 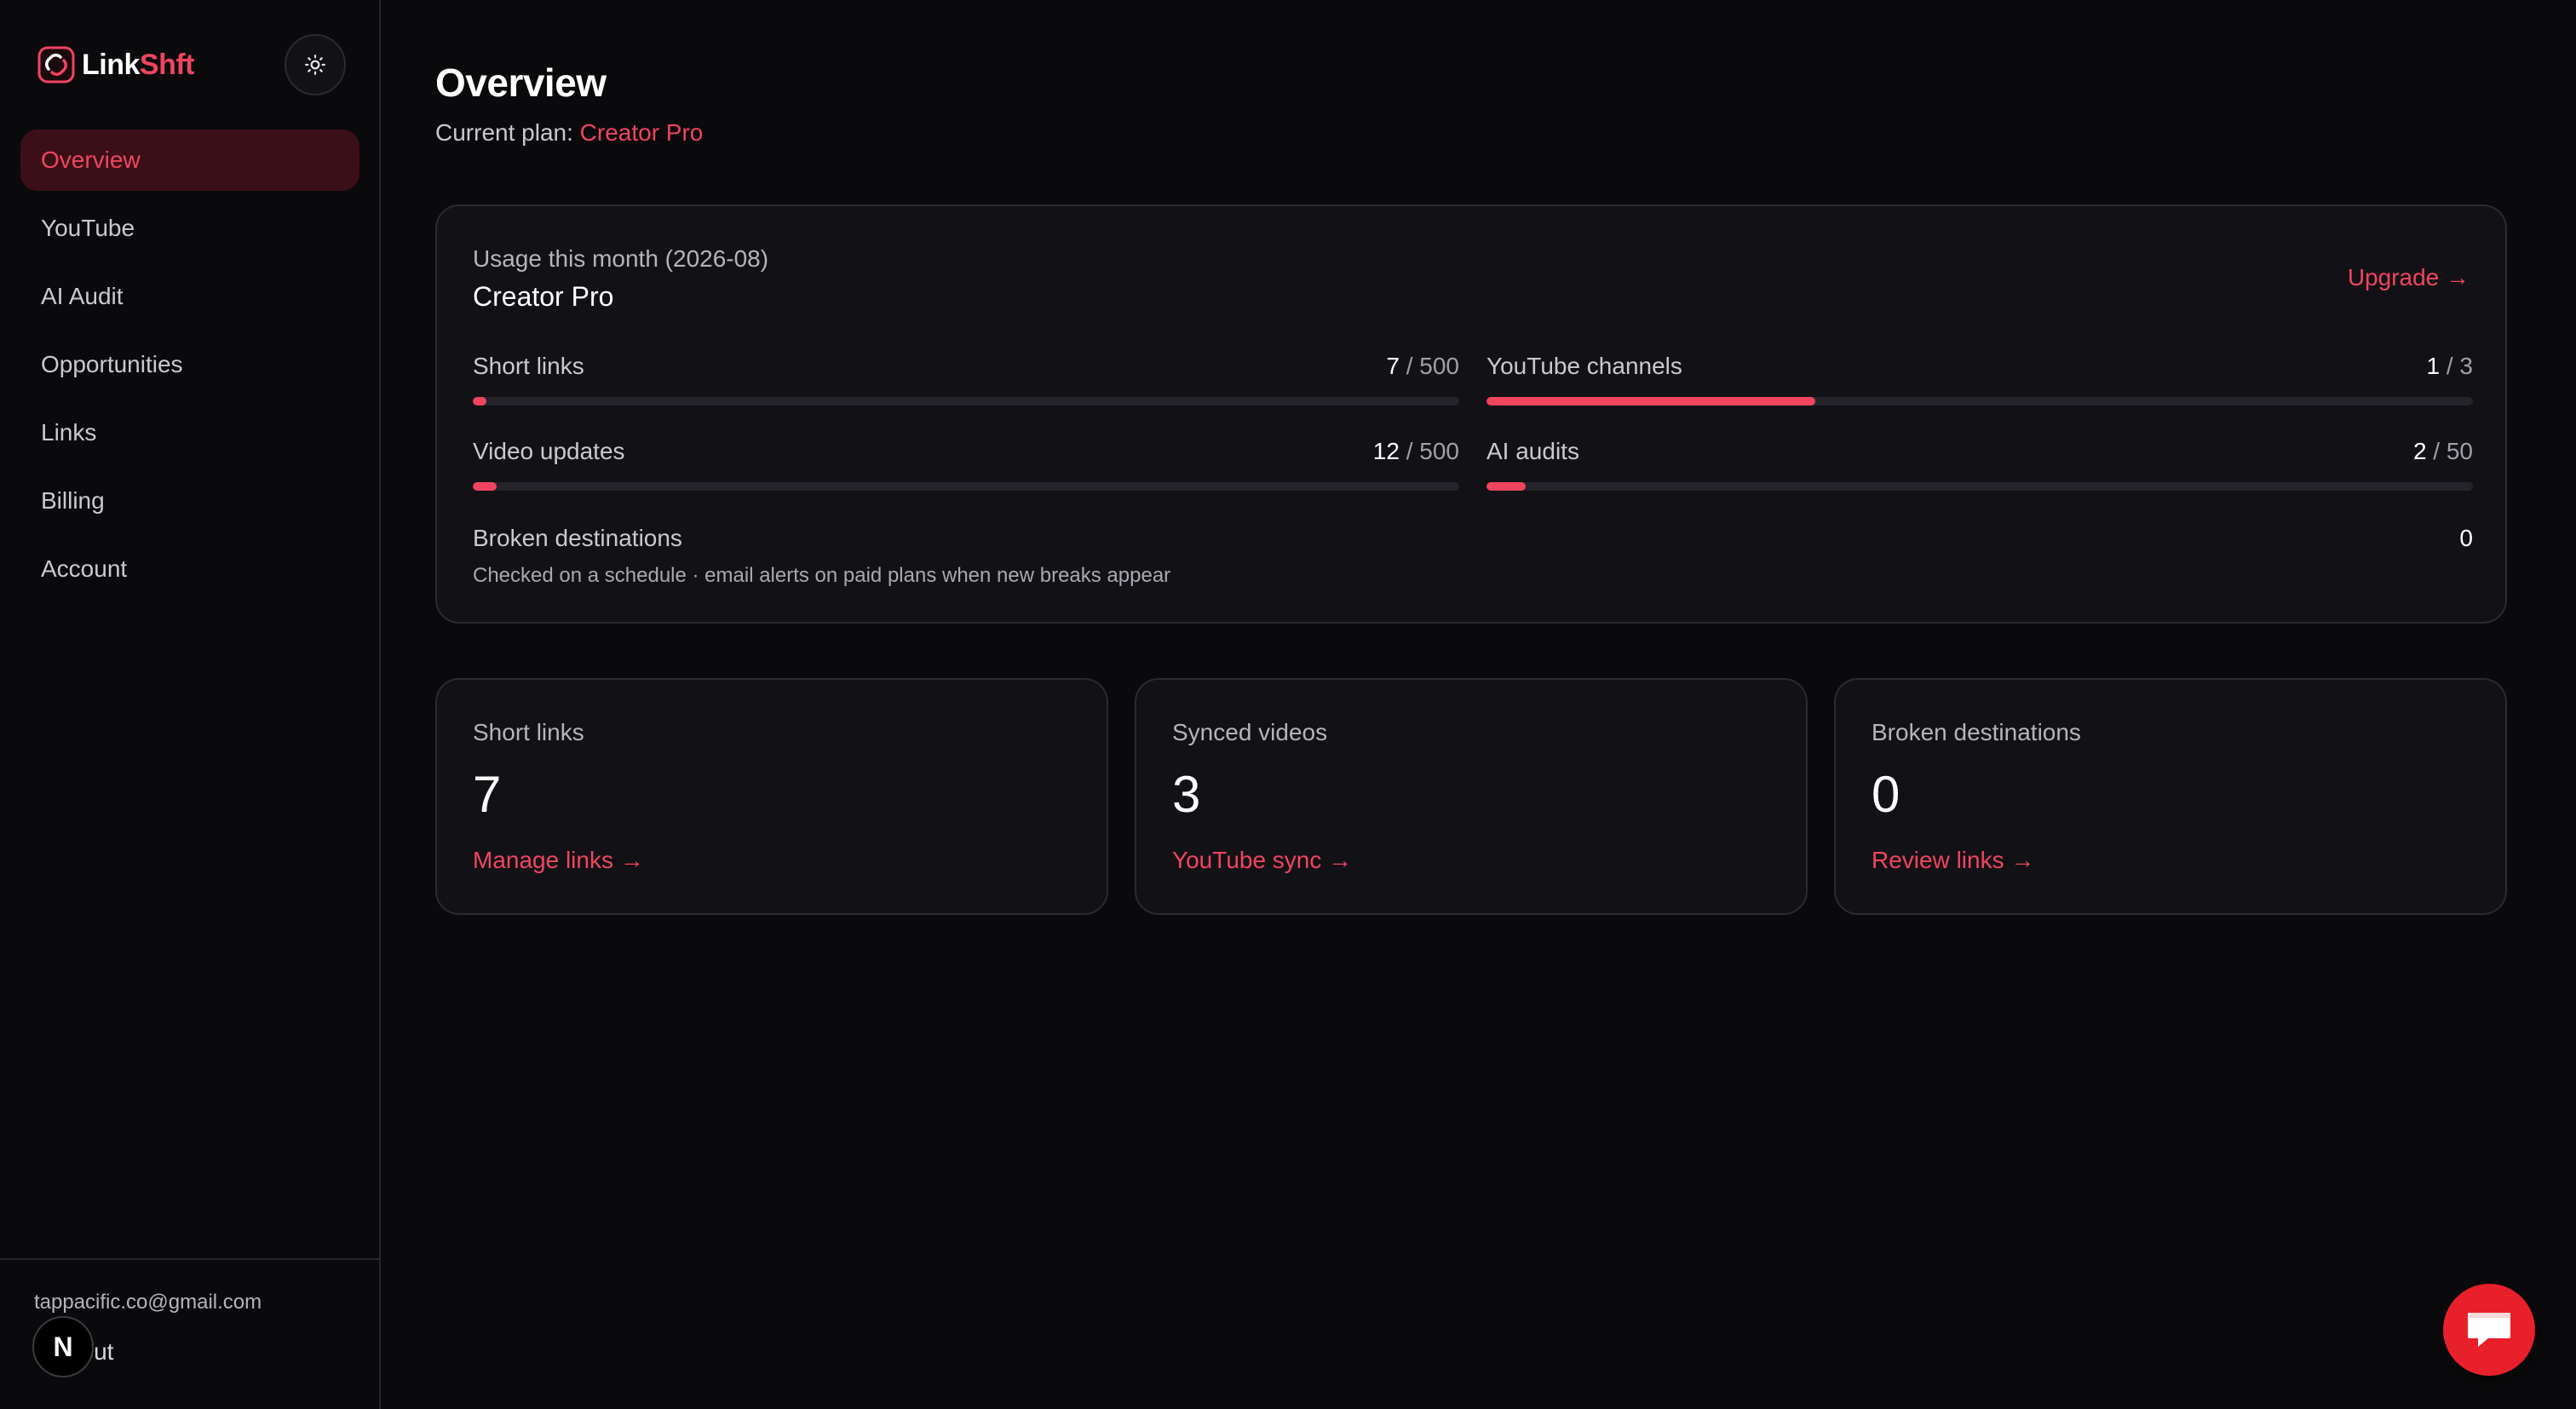 I want to click on brand-name-part2: Shft, so click(x=167, y=64).